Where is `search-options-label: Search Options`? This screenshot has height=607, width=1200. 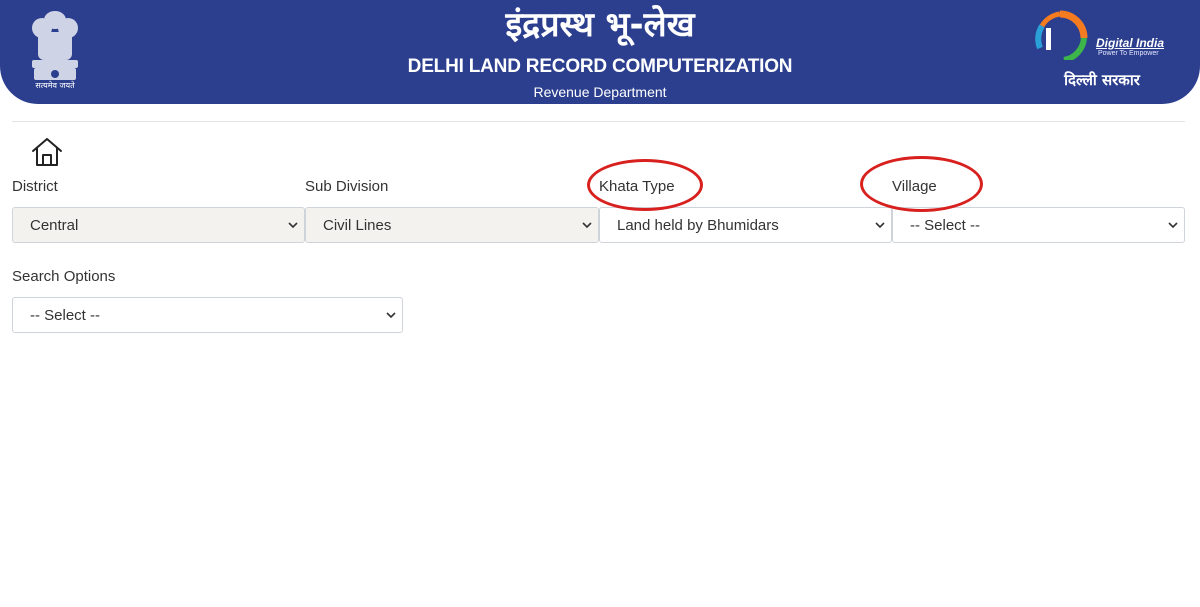
search-options-label: Search Options is located at coordinates (64, 276).